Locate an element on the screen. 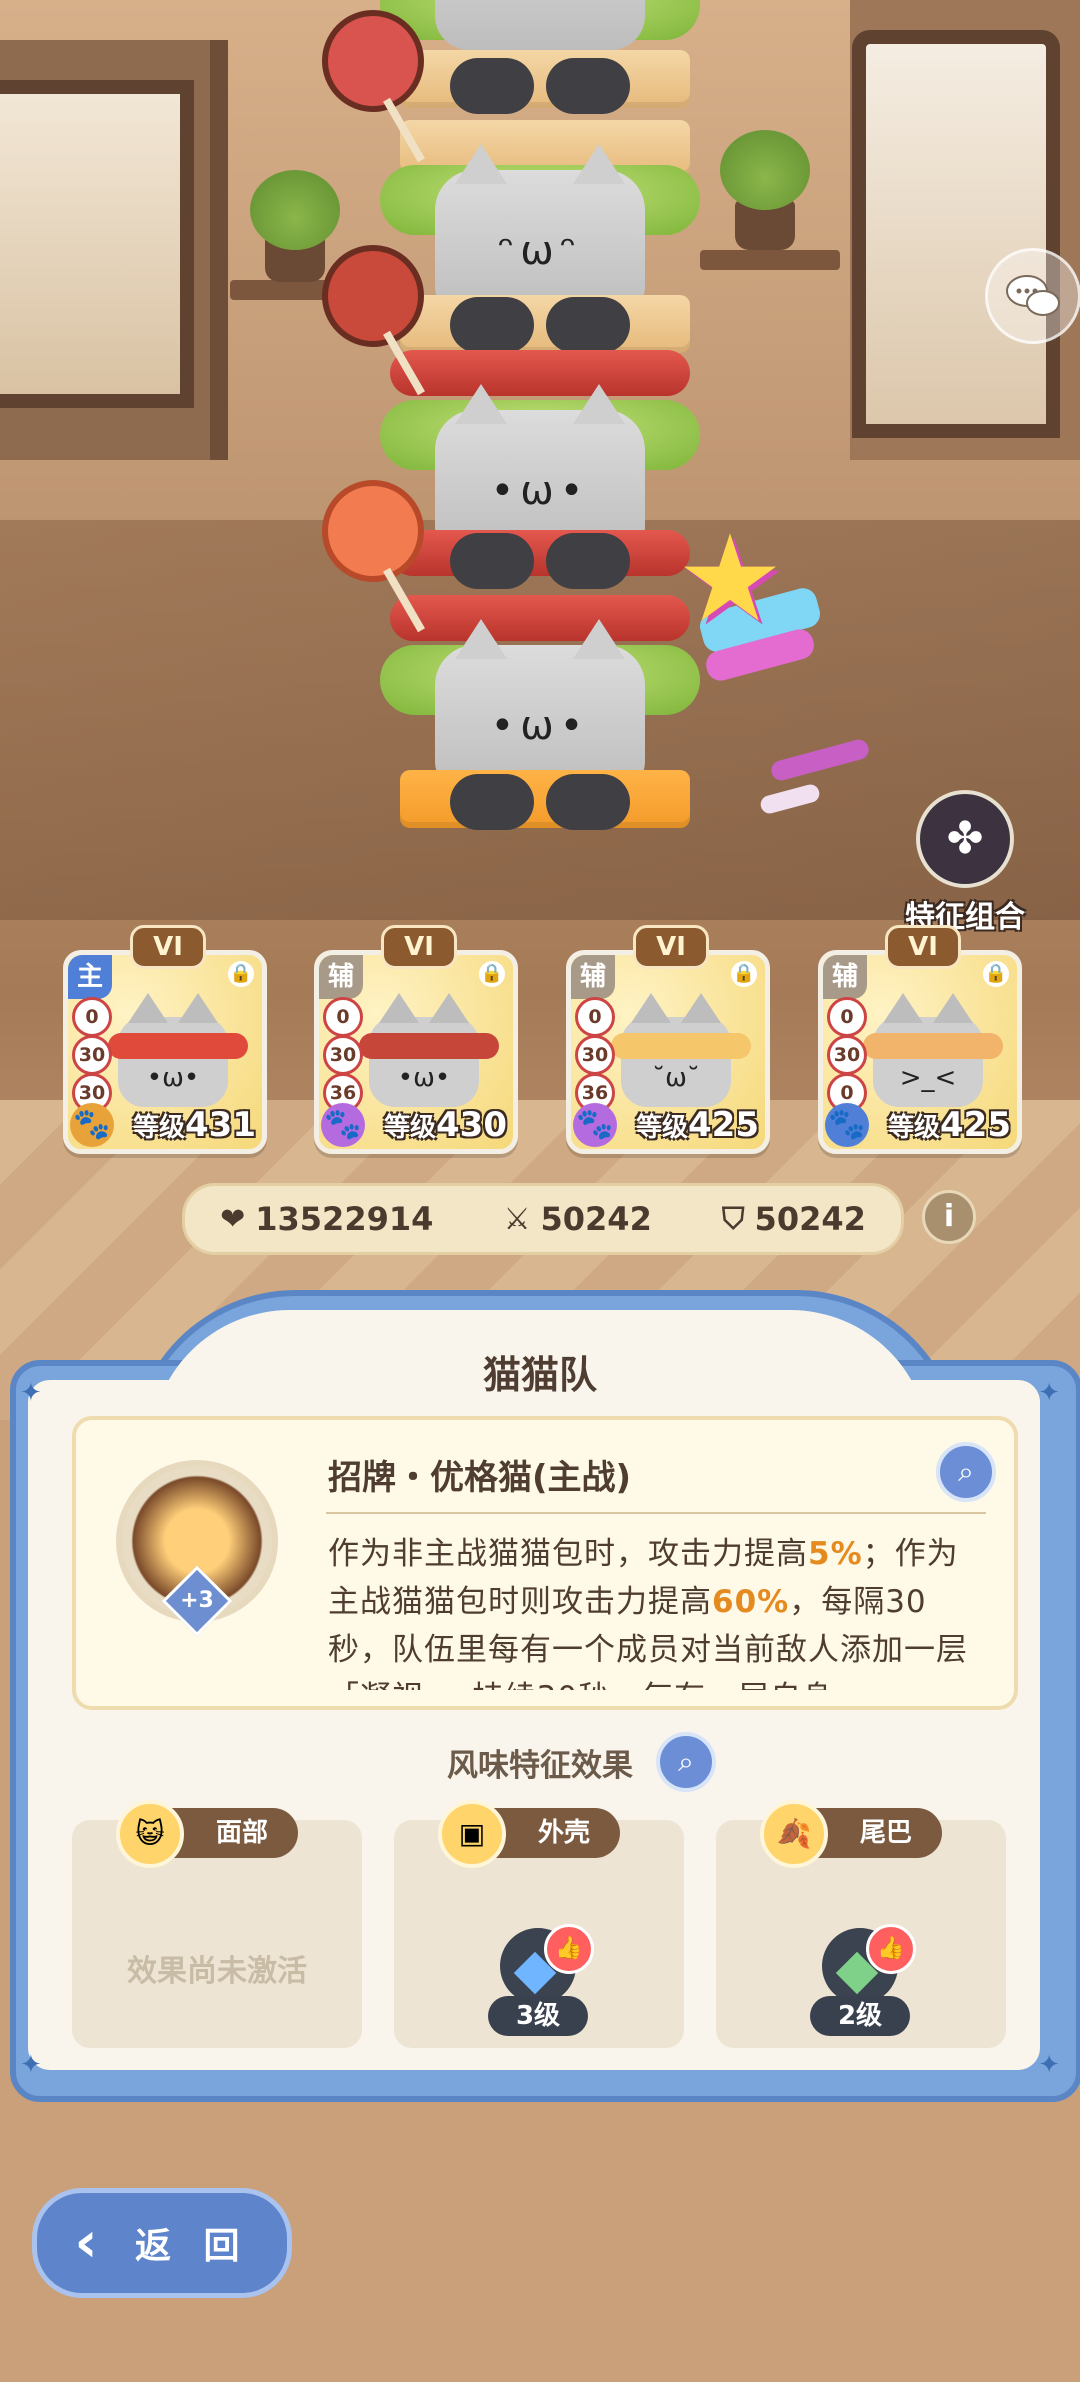 Image resolution: width=1080 pixels, height=2382 pixels. star-icon: ★ is located at coordinates (730, 579).